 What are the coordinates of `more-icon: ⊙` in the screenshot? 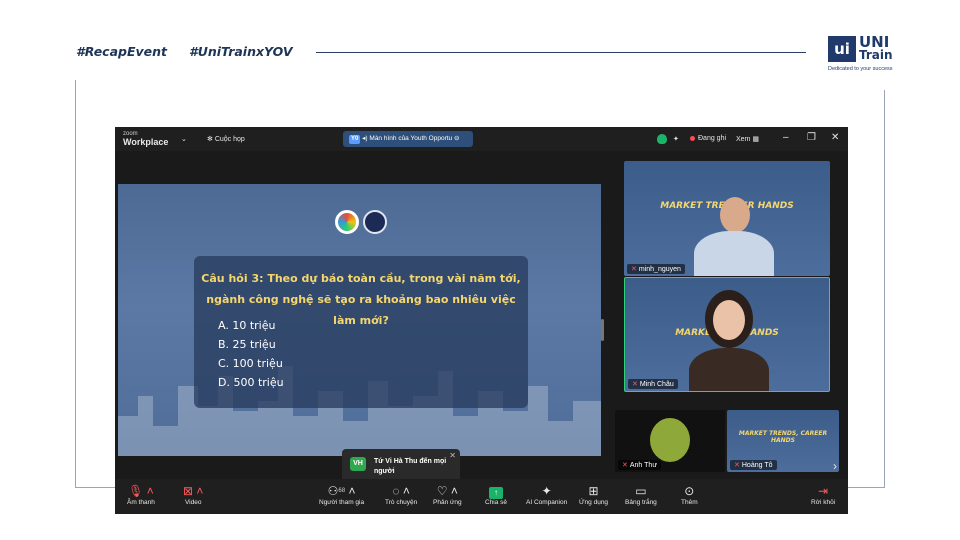 It's located at (689, 491).